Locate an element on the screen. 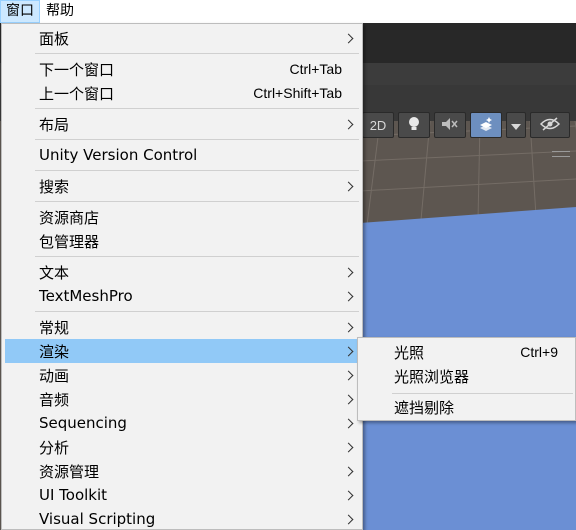  effects-dropdown-button is located at coordinates (516, 125).